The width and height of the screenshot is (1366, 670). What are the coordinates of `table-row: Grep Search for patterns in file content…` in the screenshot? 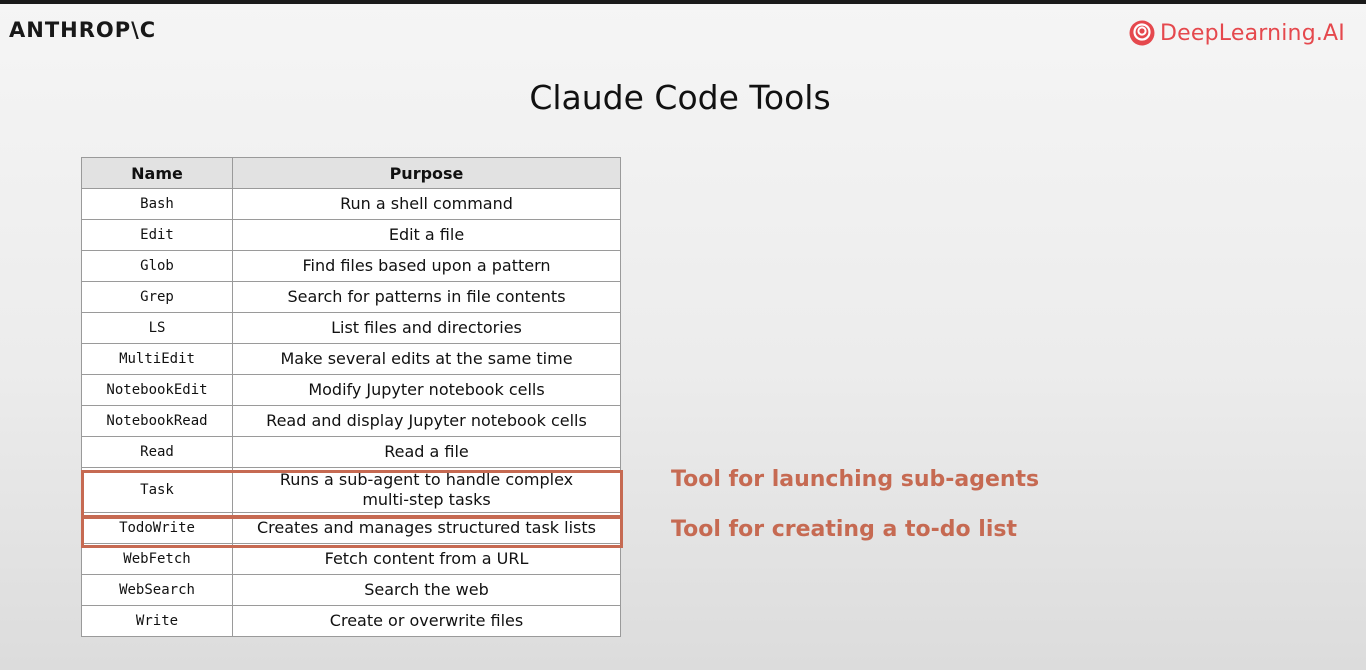 It's located at (351, 297).